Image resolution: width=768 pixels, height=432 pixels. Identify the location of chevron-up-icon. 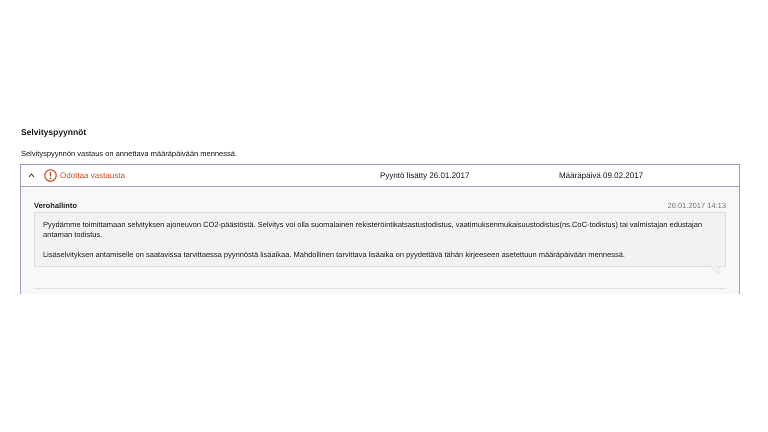
(31, 175).